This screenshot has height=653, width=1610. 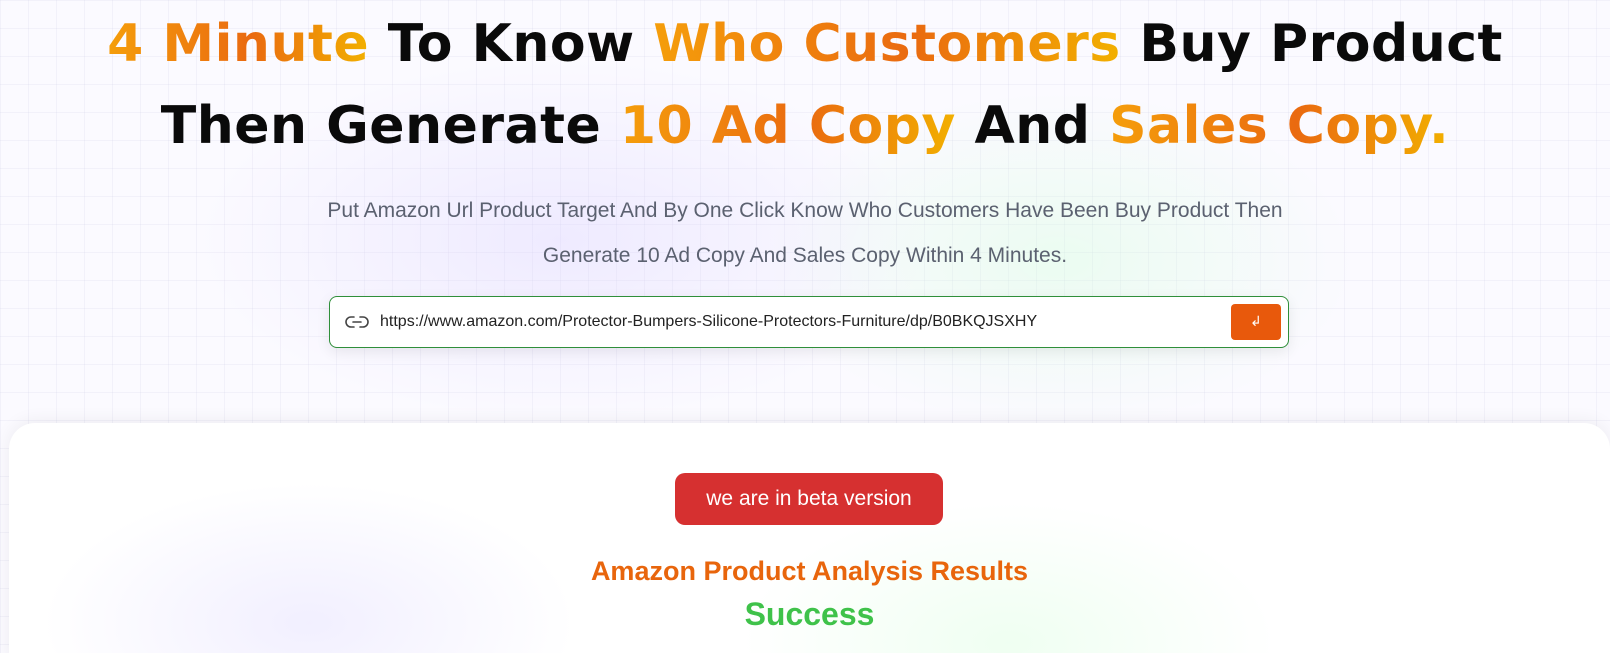 What do you see at coordinates (787, 126) in the screenshot?
I see `headline-highlight: 10 Ad Copy` at bounding box center [787, 126].